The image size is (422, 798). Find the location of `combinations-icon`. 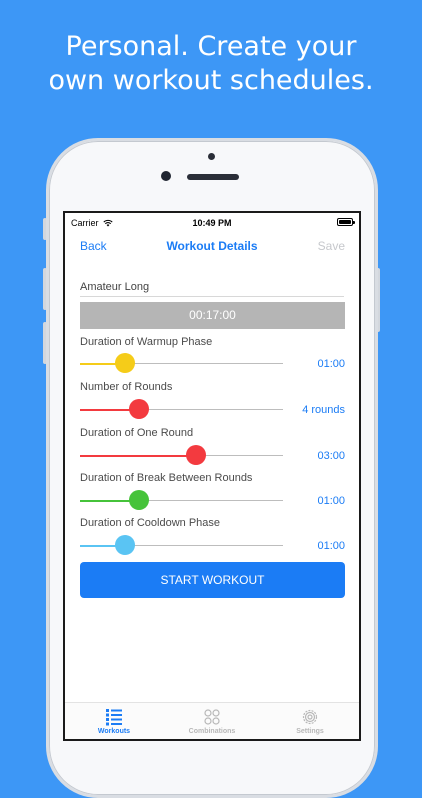

combinations-icon is located at coordinates (212, 717).